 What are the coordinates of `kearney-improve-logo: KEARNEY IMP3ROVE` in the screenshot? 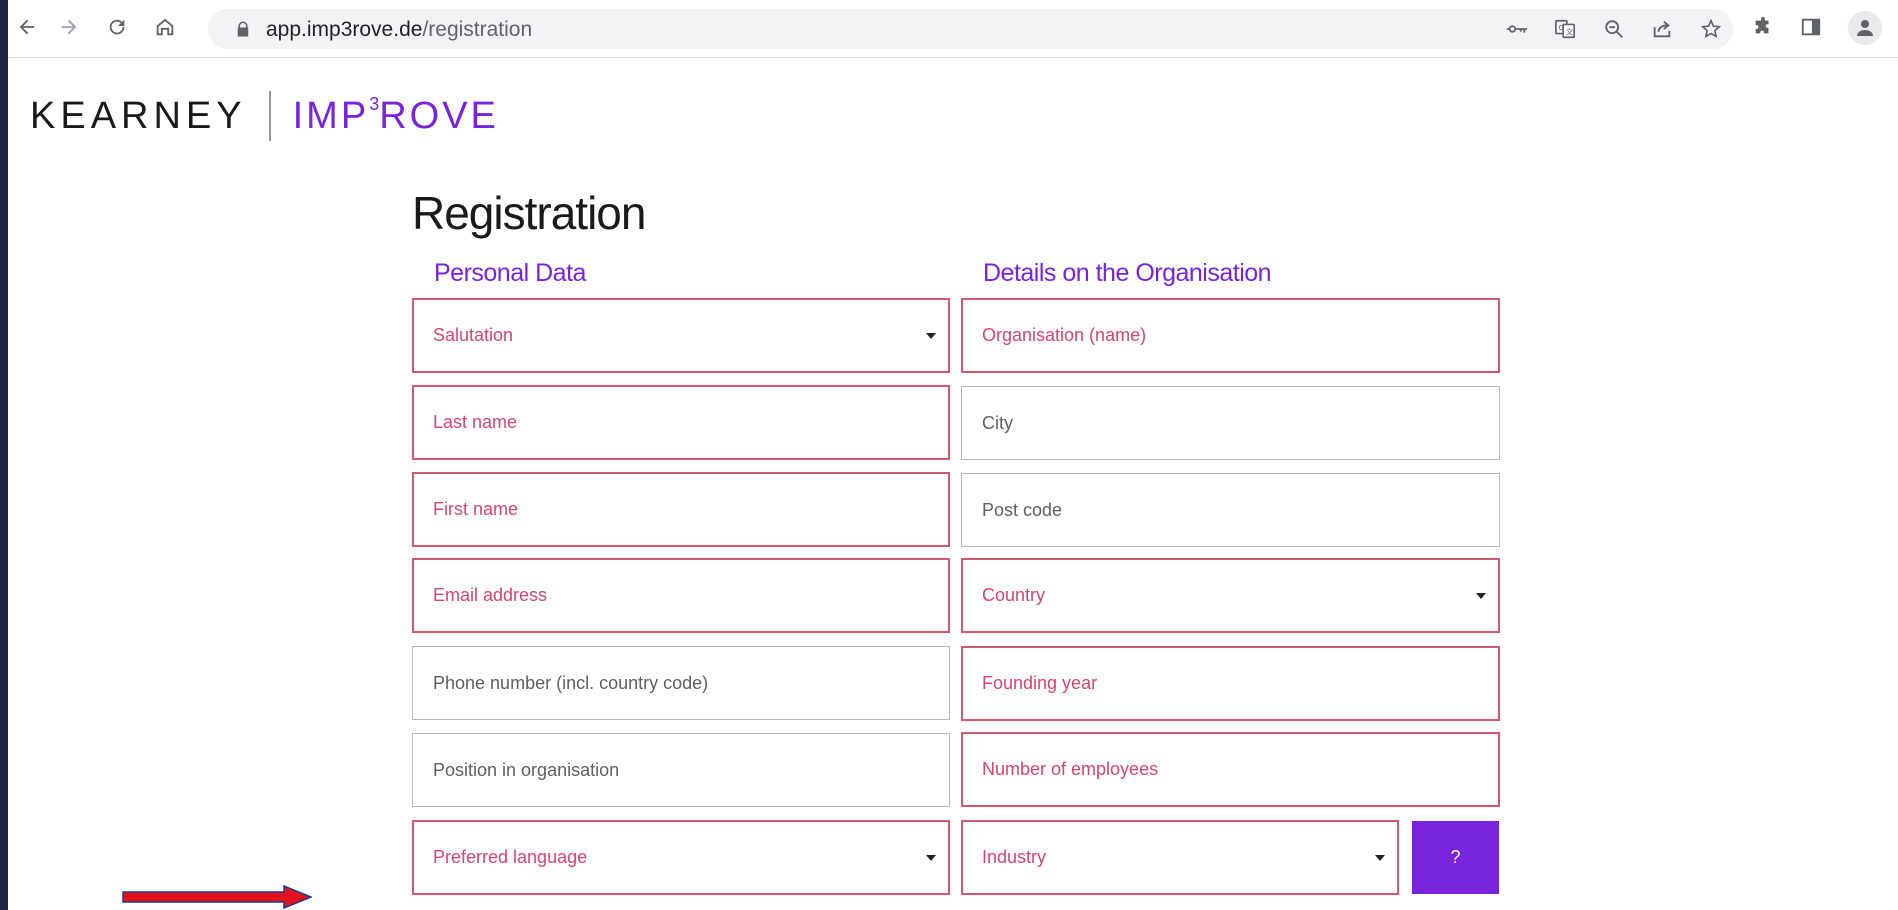 It's located at (264, 116).